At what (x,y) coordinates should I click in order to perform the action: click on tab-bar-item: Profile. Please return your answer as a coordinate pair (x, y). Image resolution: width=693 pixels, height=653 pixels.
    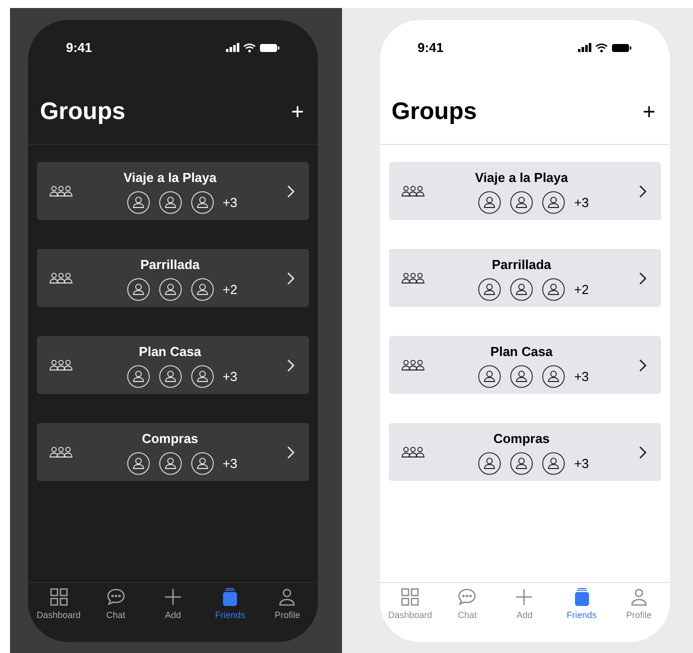
    Looking at the image, I should click on (287, 614).